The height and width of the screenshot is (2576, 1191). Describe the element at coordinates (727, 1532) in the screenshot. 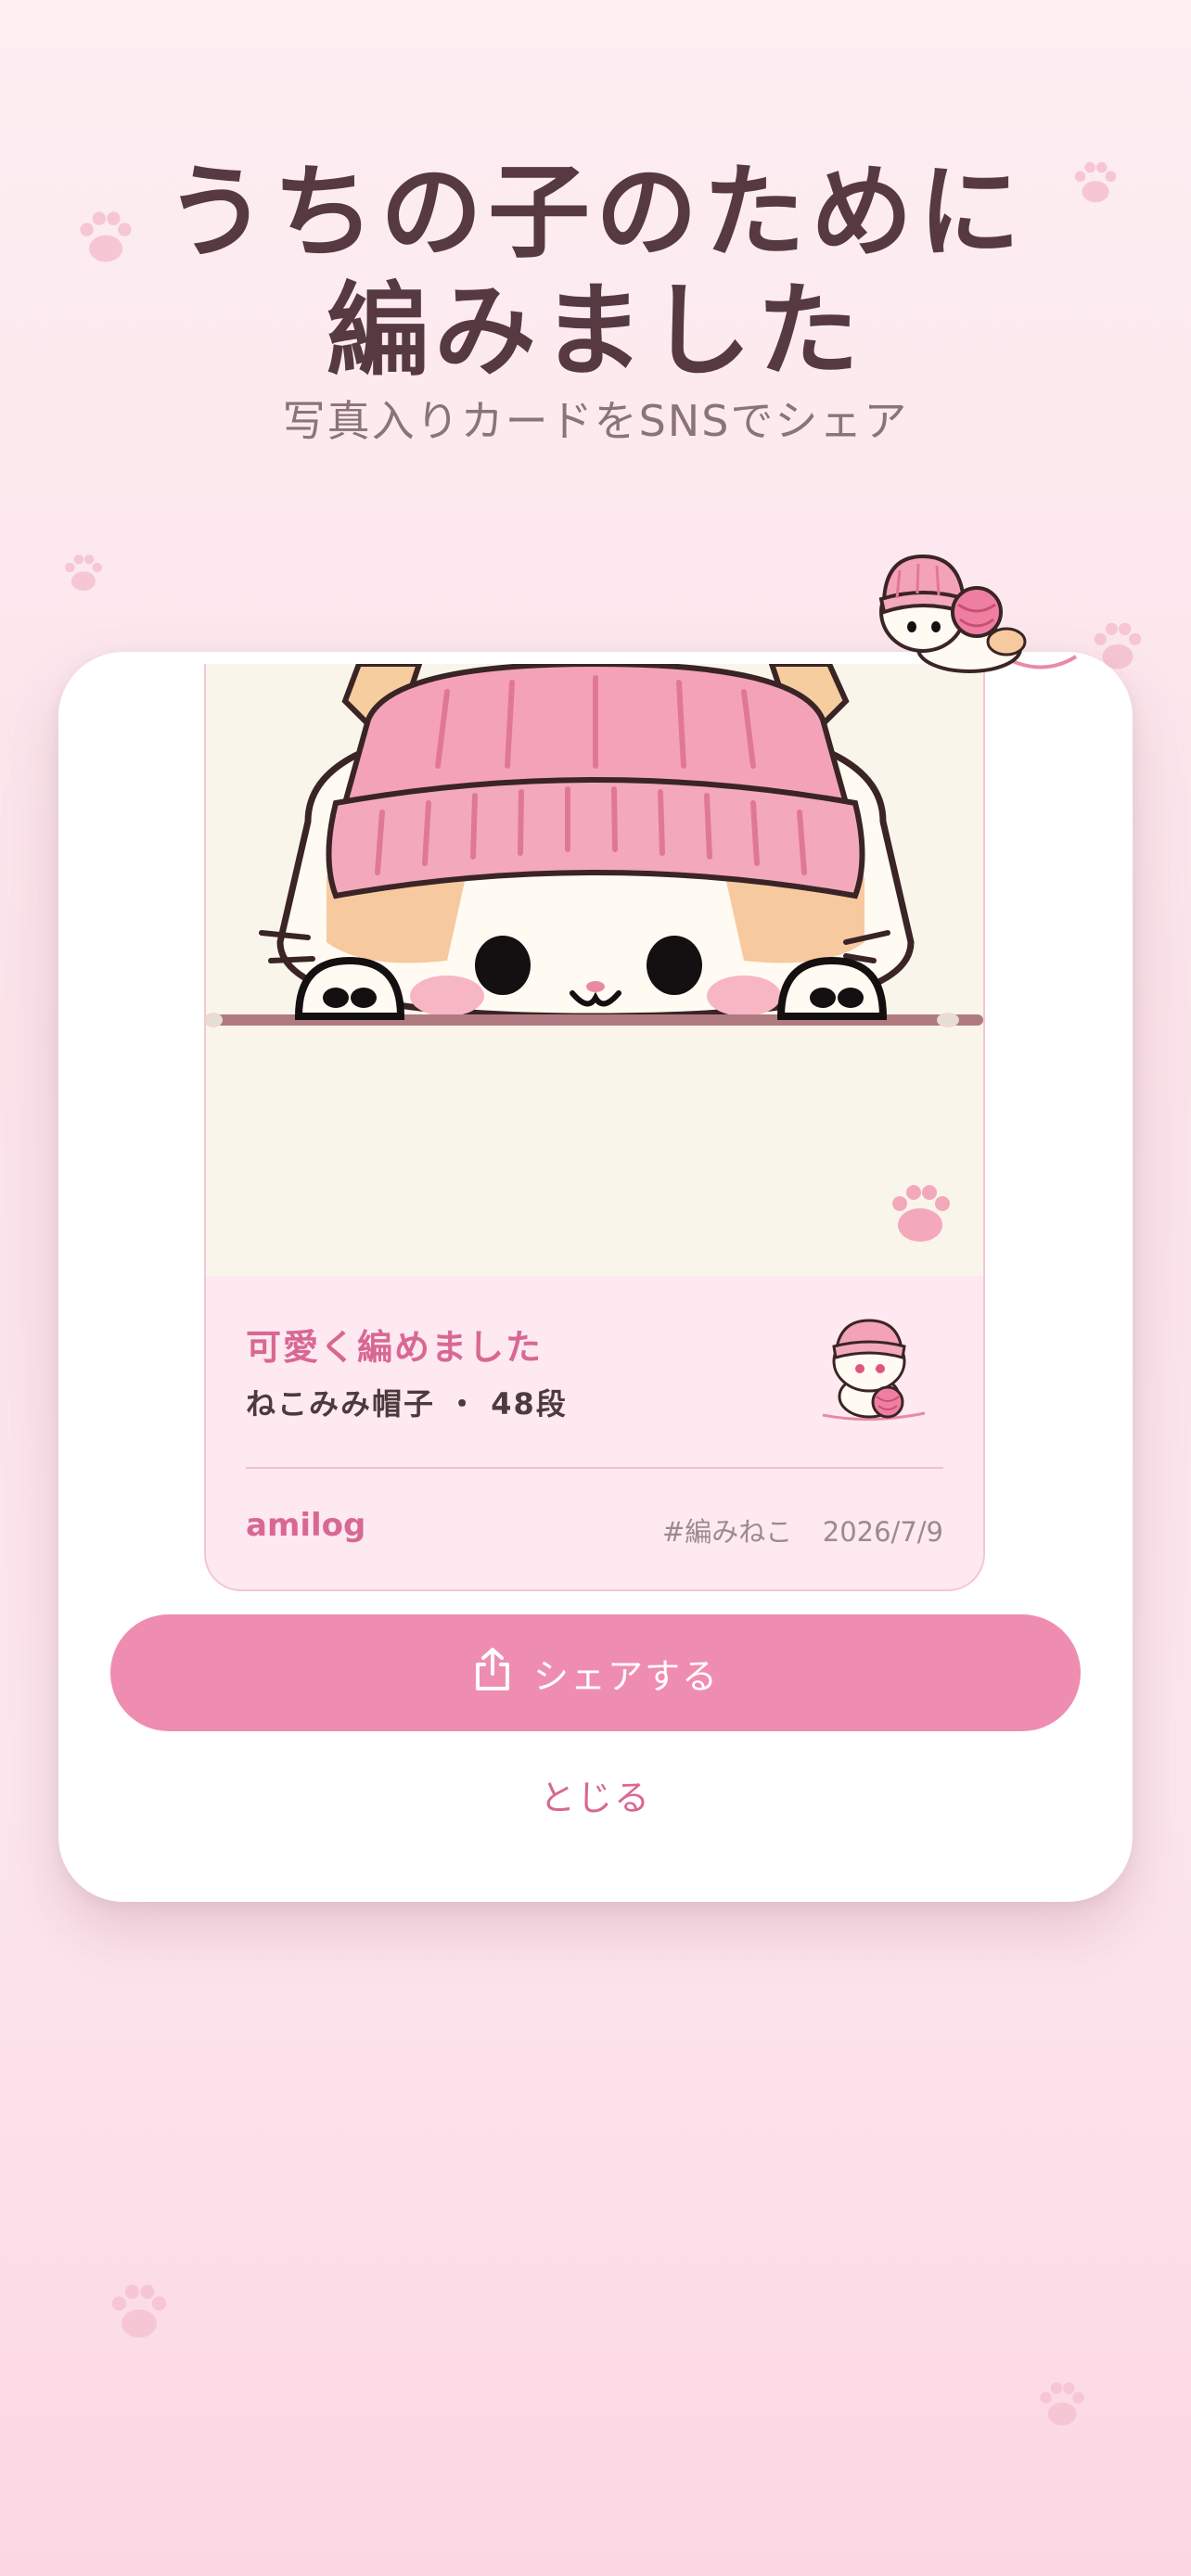

I see `card-hashtag: #編みねこ` at that location.